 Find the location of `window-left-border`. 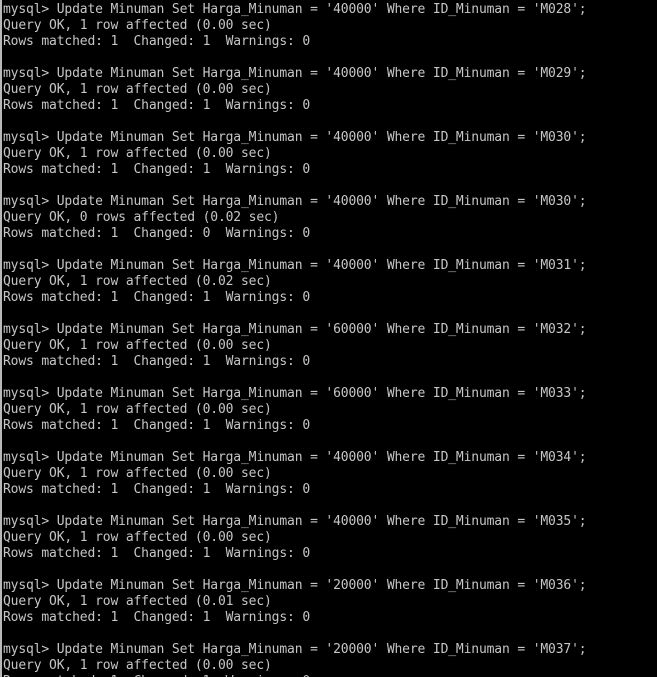

window-left-border is located at coordinates (1, 338).